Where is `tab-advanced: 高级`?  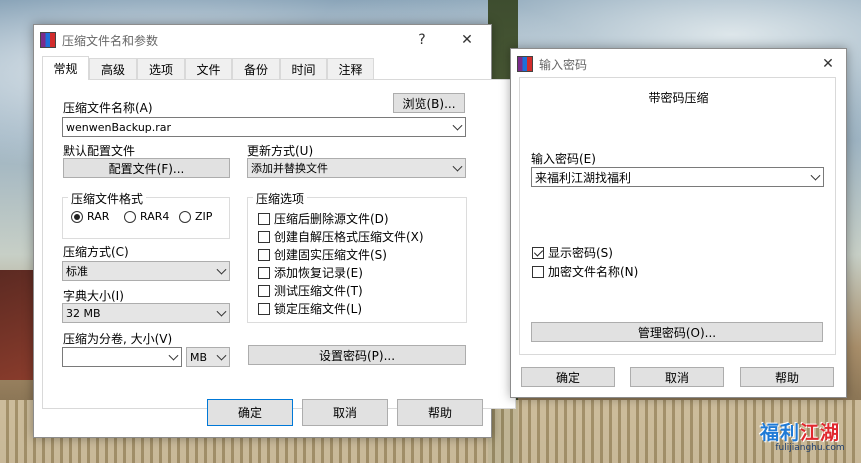
tab-advanced: 高级 is located at coordinates (113, 68).